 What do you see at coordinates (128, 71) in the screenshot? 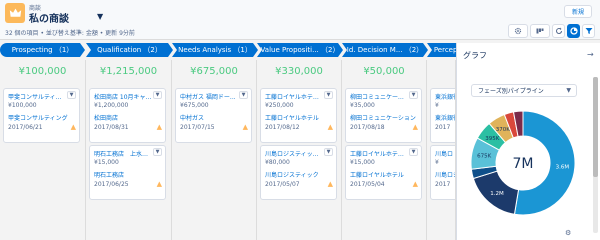
I see `column-total: ¥1,215,000` at bounding box center [128, 71].